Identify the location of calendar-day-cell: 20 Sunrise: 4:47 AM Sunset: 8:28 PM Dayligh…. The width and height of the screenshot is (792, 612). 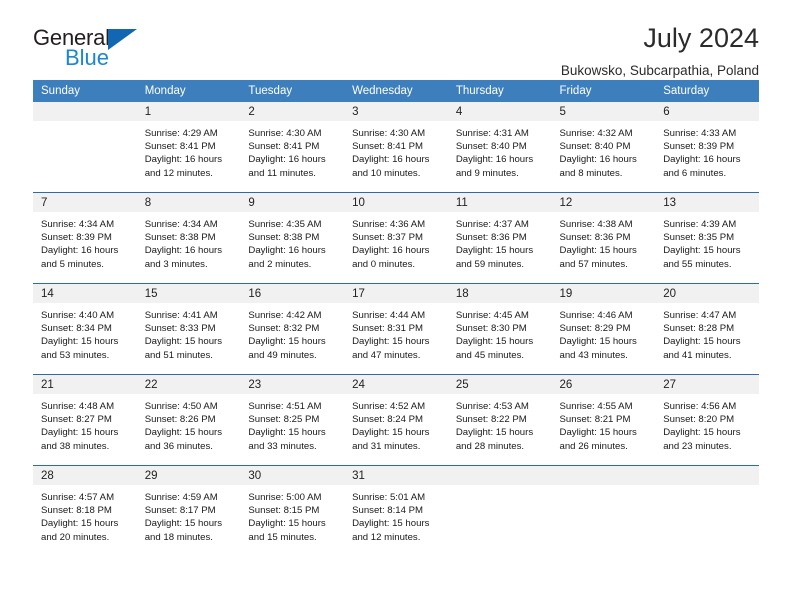
(707, 329).